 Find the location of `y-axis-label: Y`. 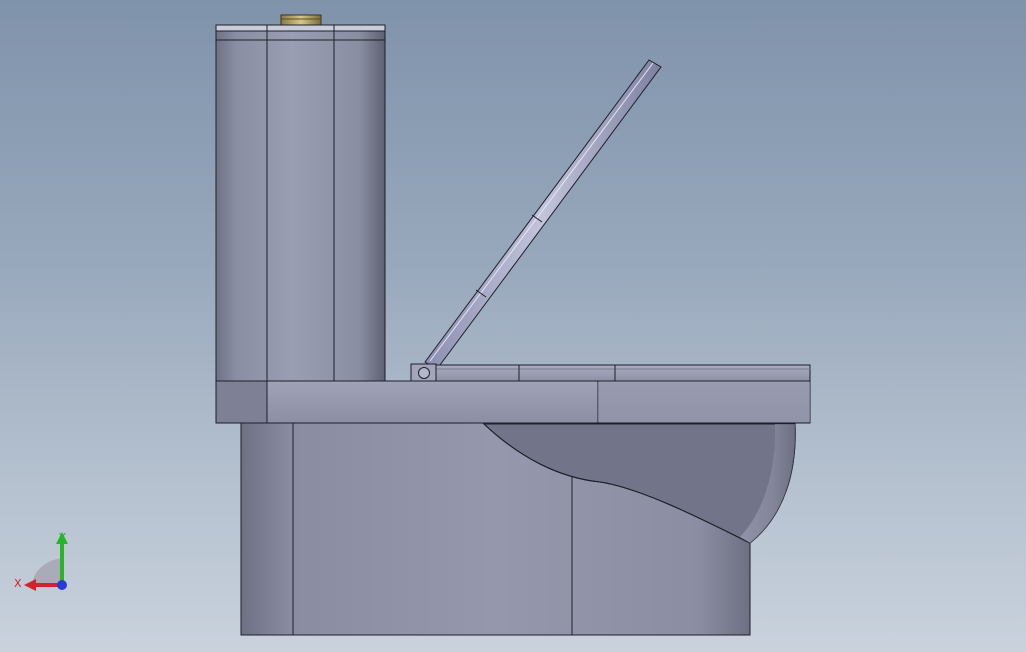

y-axis-label: Y is located at coordinates (62, 537).